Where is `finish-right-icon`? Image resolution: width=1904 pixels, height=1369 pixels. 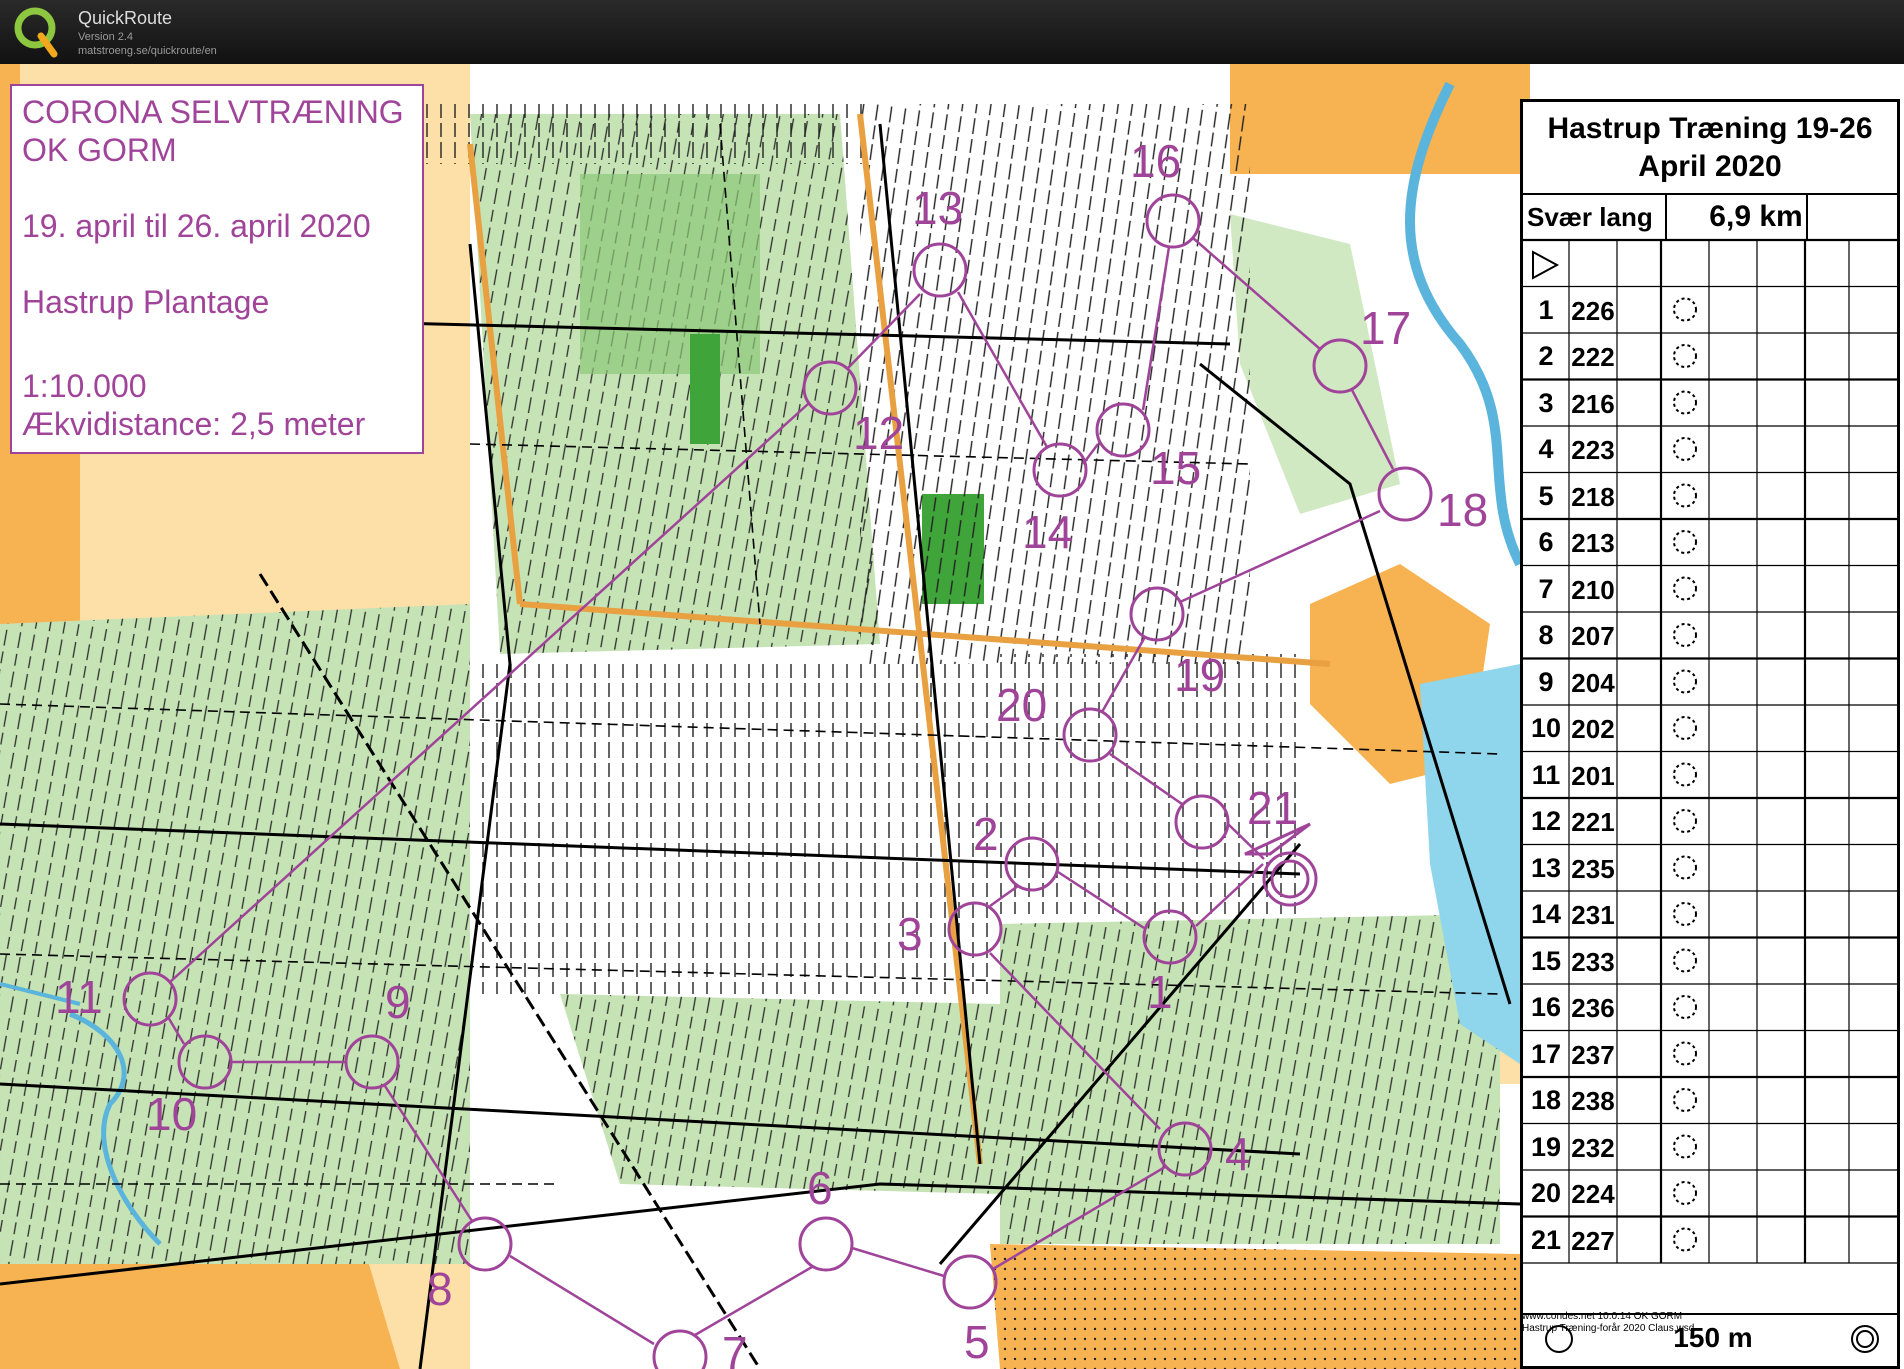 finish-right-icon is located at coordinates (1865, 1339).